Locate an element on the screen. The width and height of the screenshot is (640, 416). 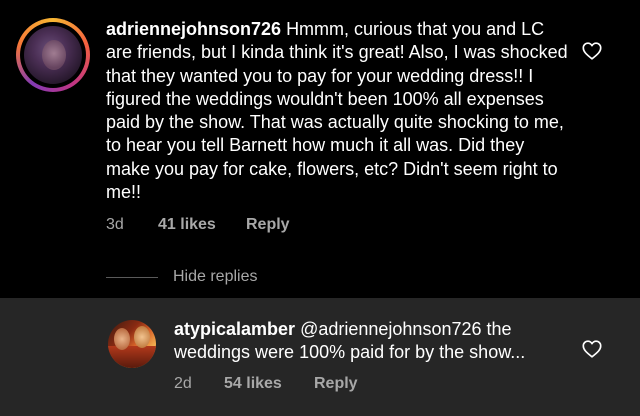
comment-timestamp: 3d is located at coordinates (115, 224).